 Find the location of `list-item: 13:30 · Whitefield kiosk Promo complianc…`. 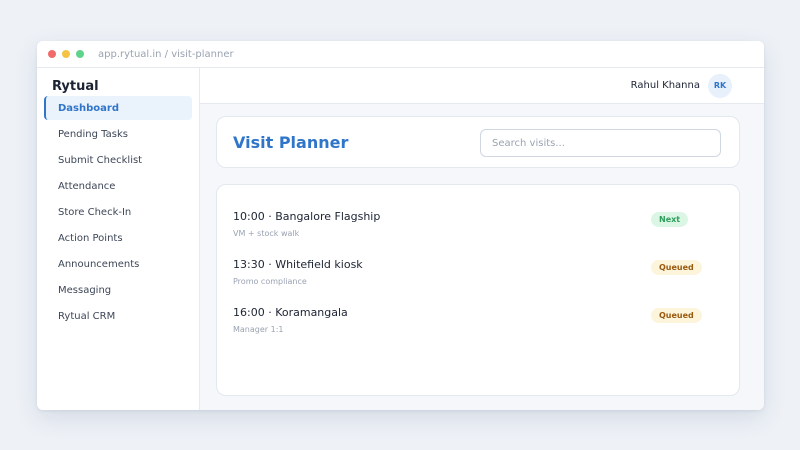

list-item: 13:30 · Whitefield kiosk Promo complianc… is located at coordinates (478, 278).